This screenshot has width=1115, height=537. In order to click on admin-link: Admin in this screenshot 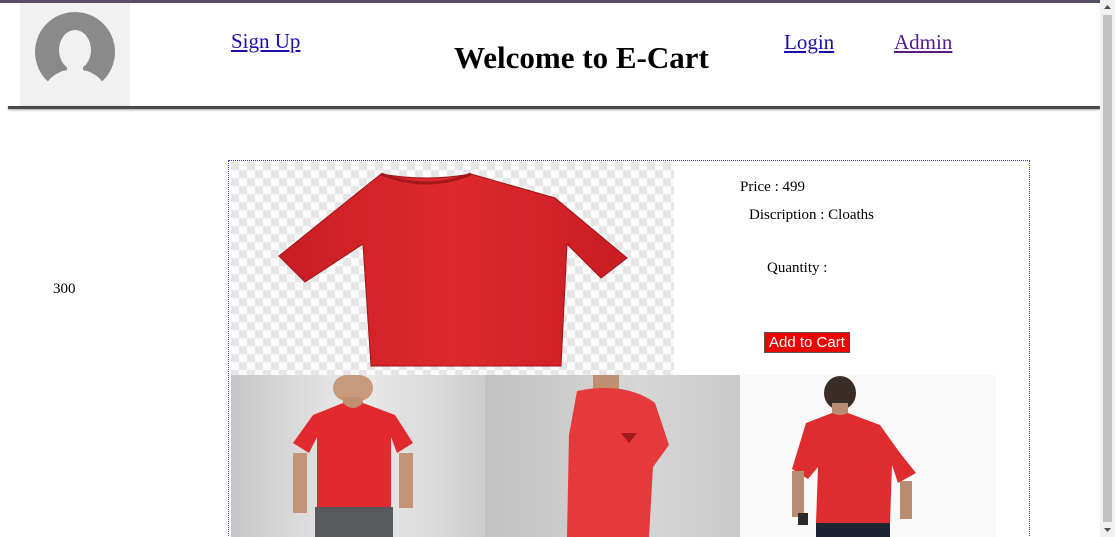, I will do `click(923, 42)`.